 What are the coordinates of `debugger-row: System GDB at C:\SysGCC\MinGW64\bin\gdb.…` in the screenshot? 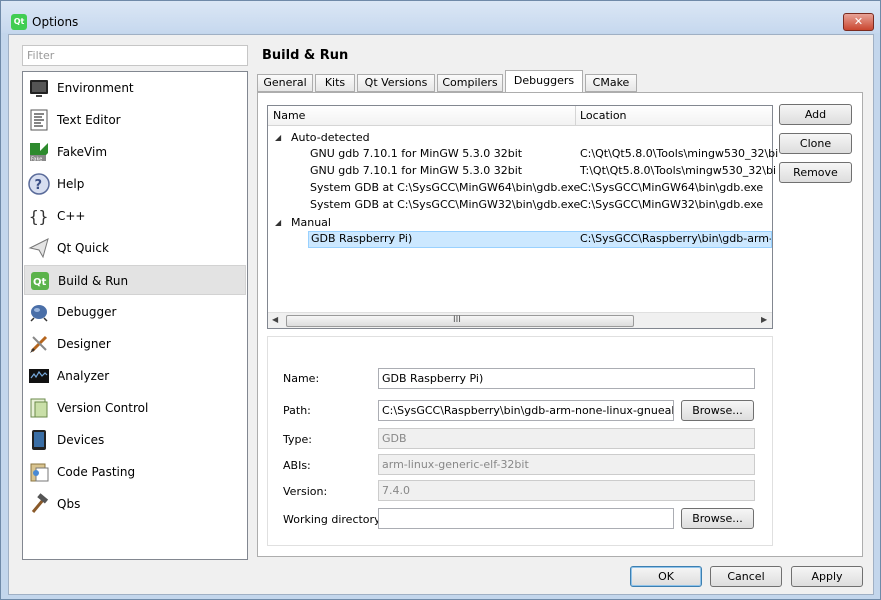 It's located at (541, 188).